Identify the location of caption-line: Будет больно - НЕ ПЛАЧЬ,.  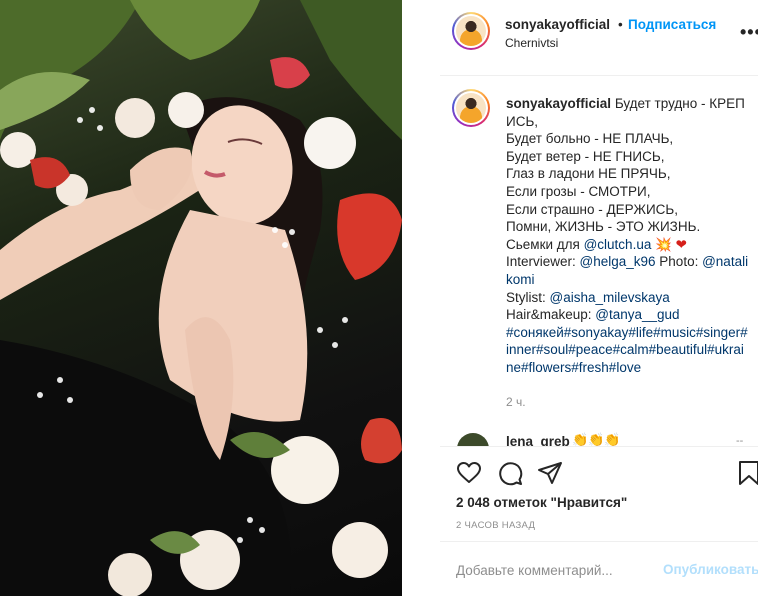
(590, 139).